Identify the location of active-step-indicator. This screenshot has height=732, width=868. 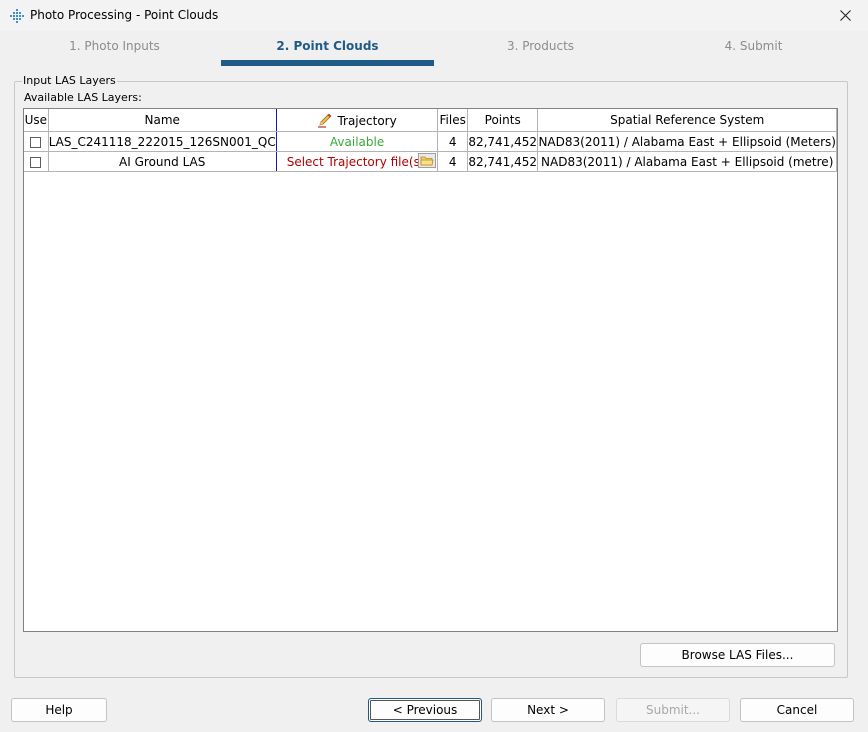
(327, 63).